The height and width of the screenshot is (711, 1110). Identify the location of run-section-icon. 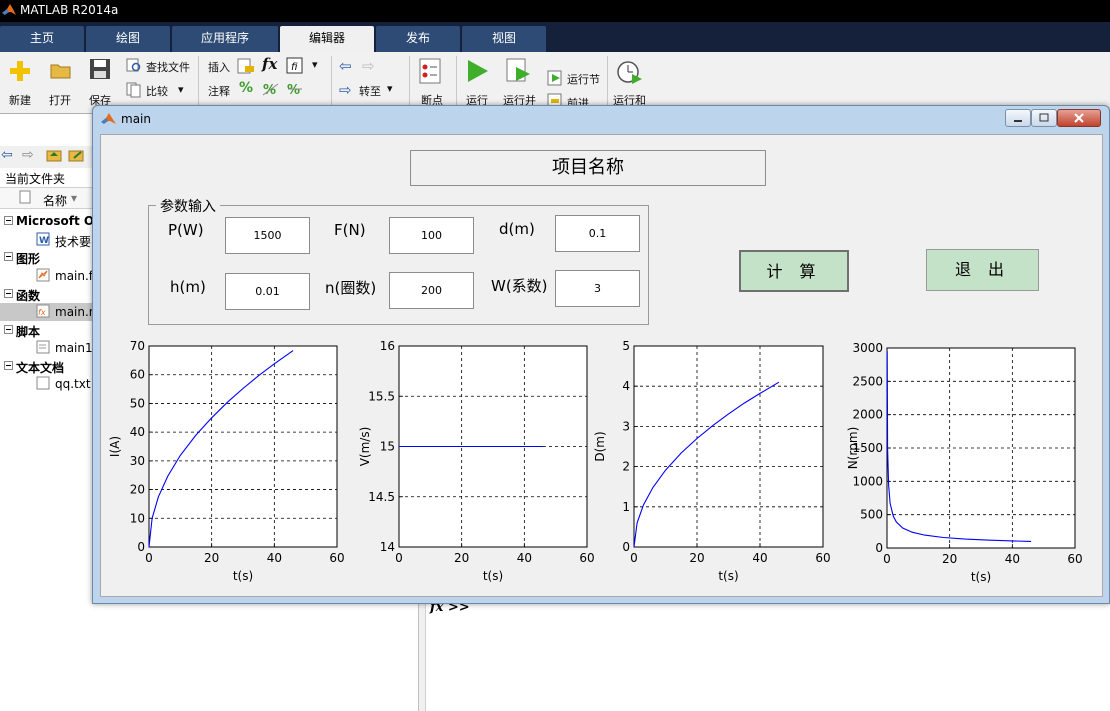
(555, 78).